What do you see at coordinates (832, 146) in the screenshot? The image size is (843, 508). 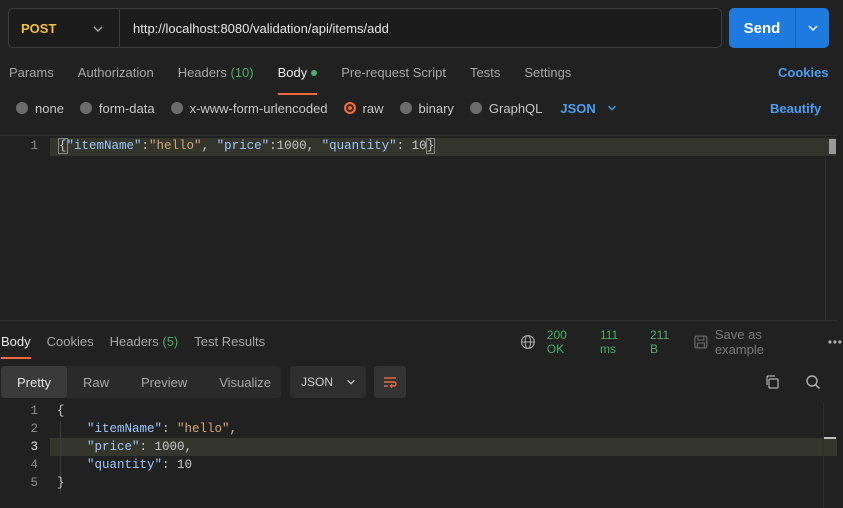 I see `scrollbar-thumb` at bounding box center [832, 146].